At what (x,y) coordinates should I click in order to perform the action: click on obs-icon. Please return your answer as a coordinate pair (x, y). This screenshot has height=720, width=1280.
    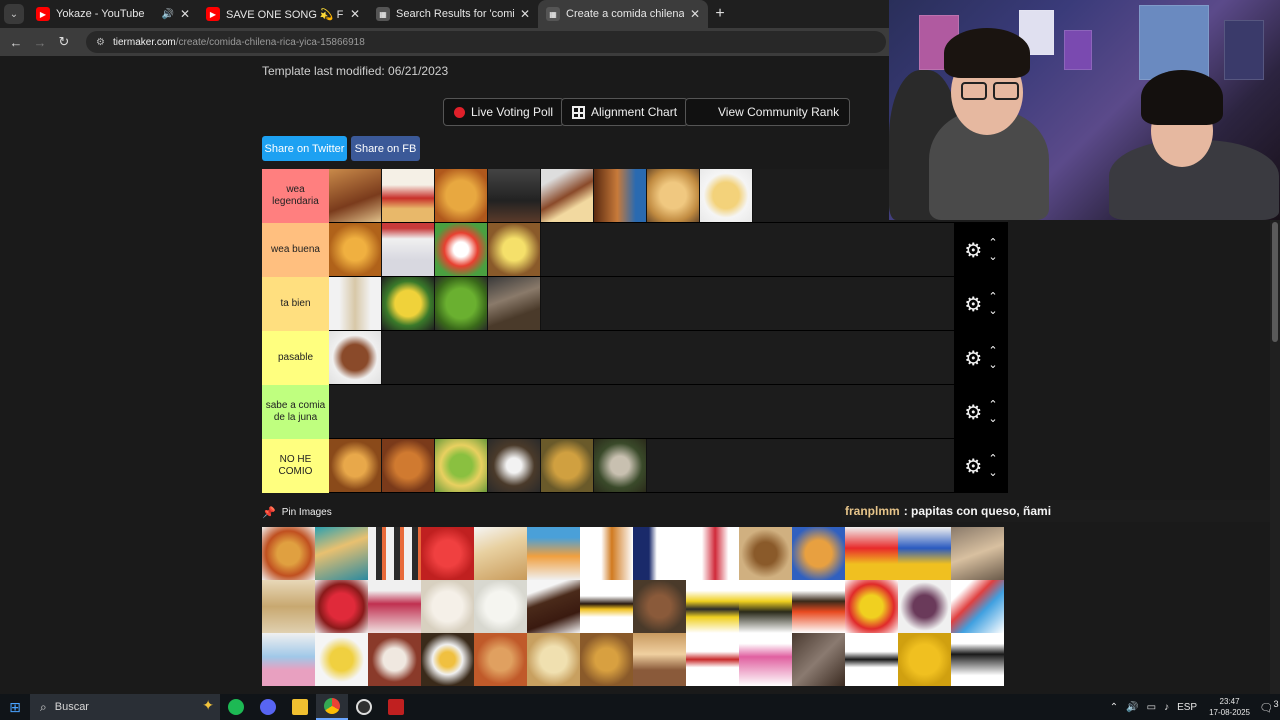
    Looking at the image, I should click on (364, 707).